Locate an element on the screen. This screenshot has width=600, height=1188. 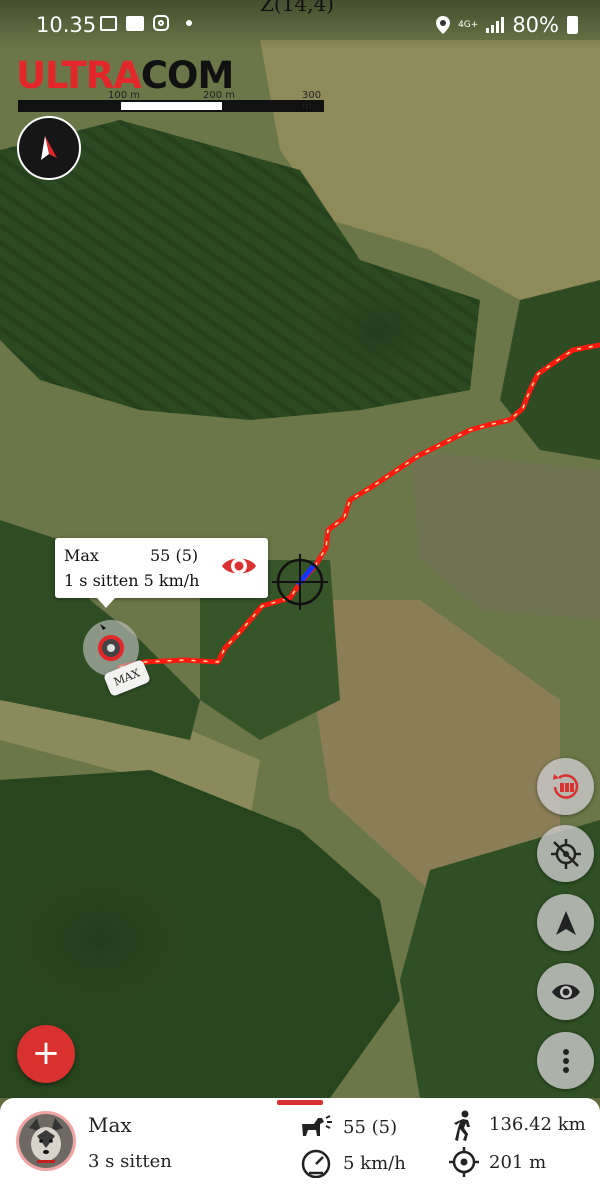
instagram-icon is located at coordinates (161, 23).